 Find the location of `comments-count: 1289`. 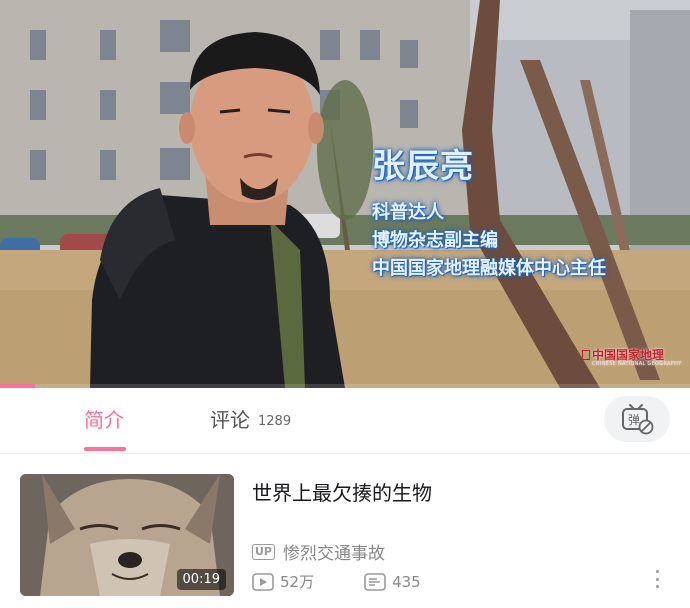

comments-count: 1289 is located at coordinates (275, 421).